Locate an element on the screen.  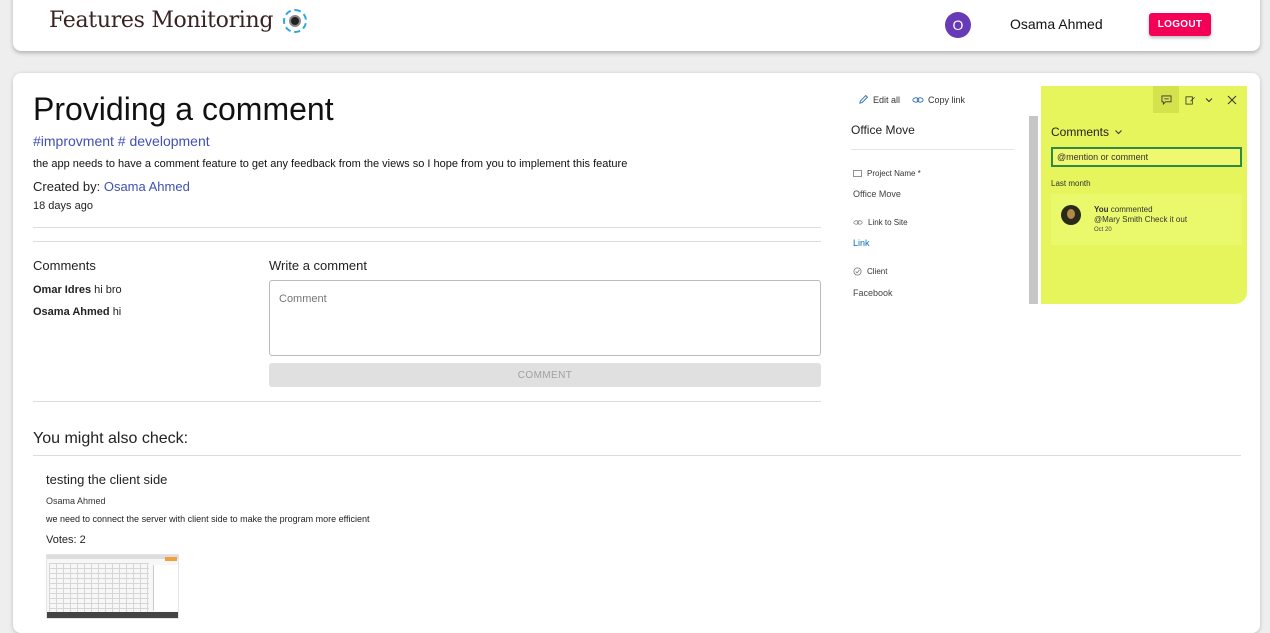
comment-input is located at coordinates (545, 318).